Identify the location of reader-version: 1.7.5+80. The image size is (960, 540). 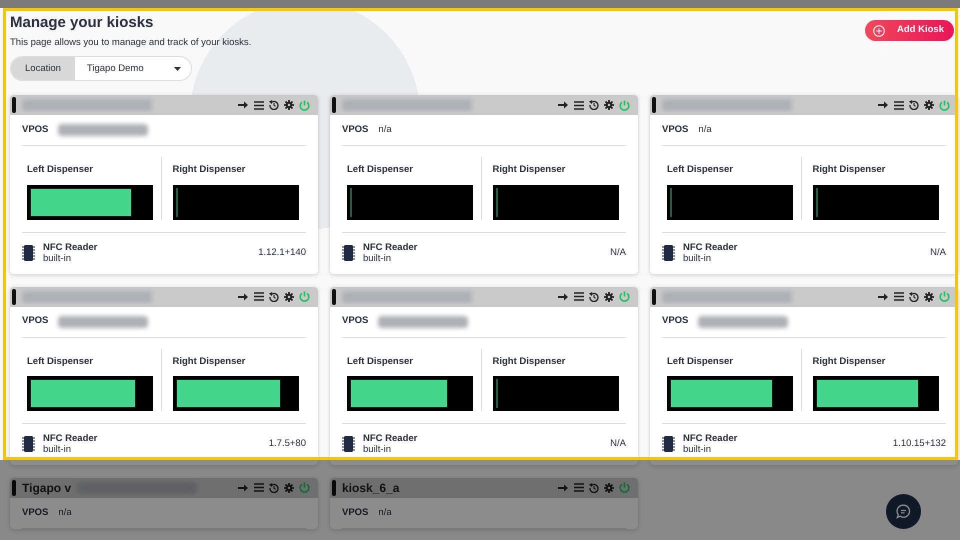
(287, 444).